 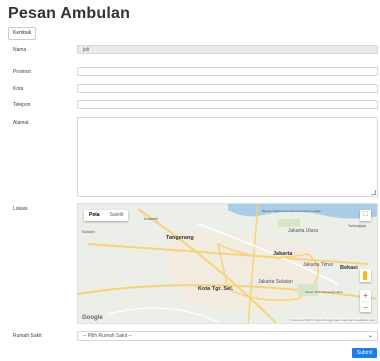 What do you see at coordinates (88, 232) in the screenshot?
I see `map-place-label: Sukadiri` at bounding box center [88, 232].